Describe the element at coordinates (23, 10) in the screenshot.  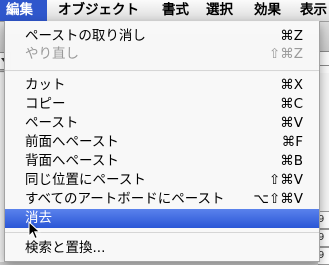
I see `menu-edit: 編集` at that location.